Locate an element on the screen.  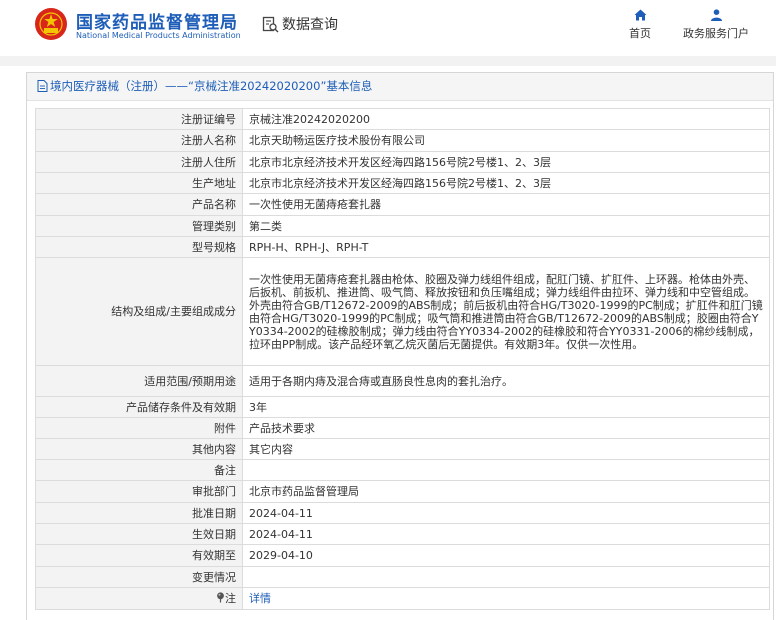
table-row: 管理类别 第二类 is located at coordinates (402, 226).